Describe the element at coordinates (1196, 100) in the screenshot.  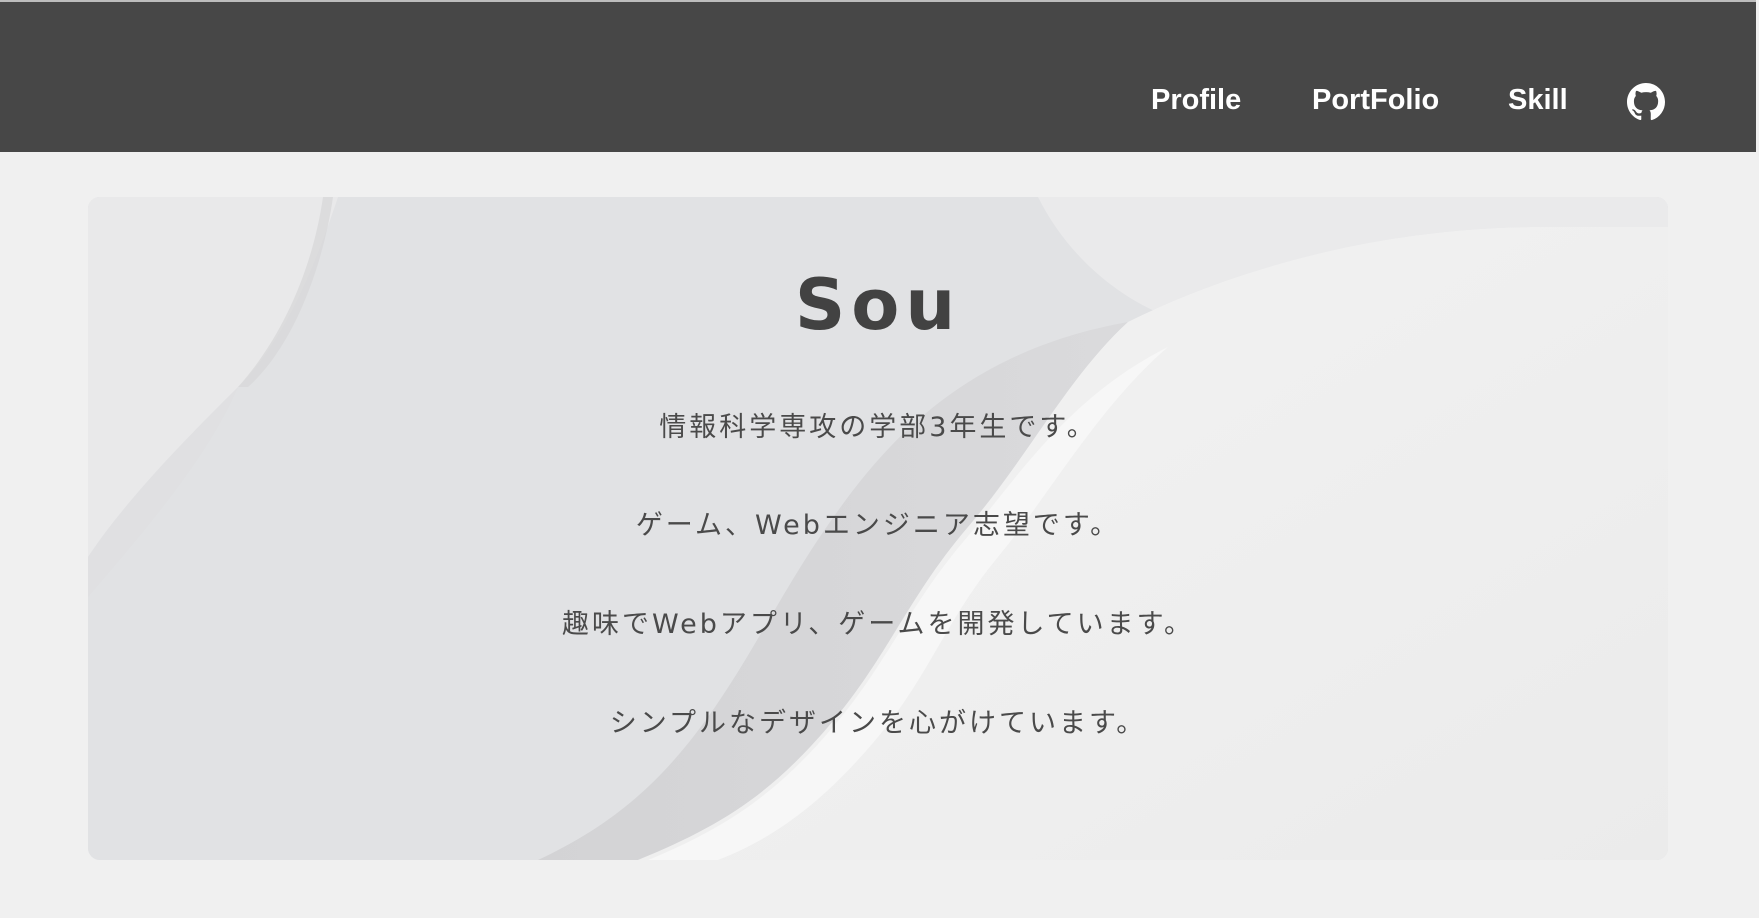
I see `nav-link-profile: Profile` at that location.